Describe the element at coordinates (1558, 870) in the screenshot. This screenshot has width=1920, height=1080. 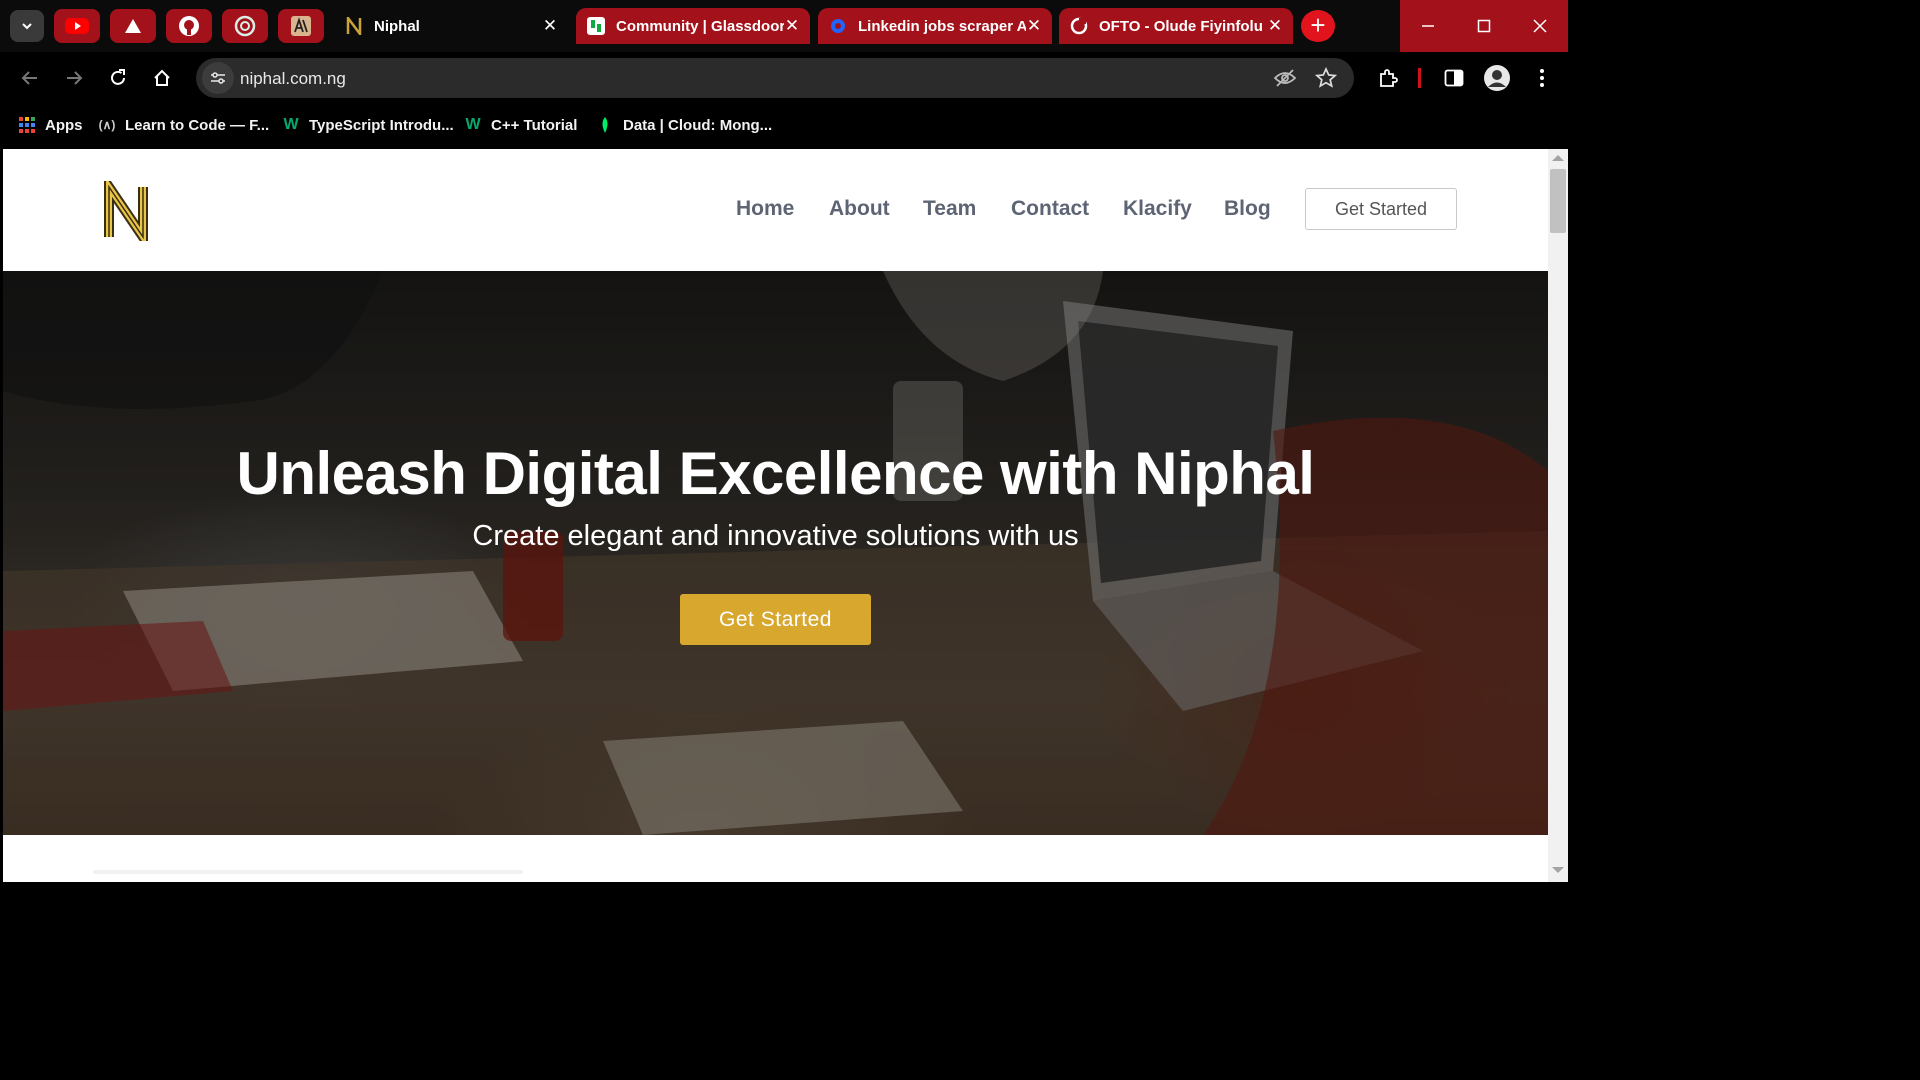
I see `scroll-down-arrow-icon` at that location.